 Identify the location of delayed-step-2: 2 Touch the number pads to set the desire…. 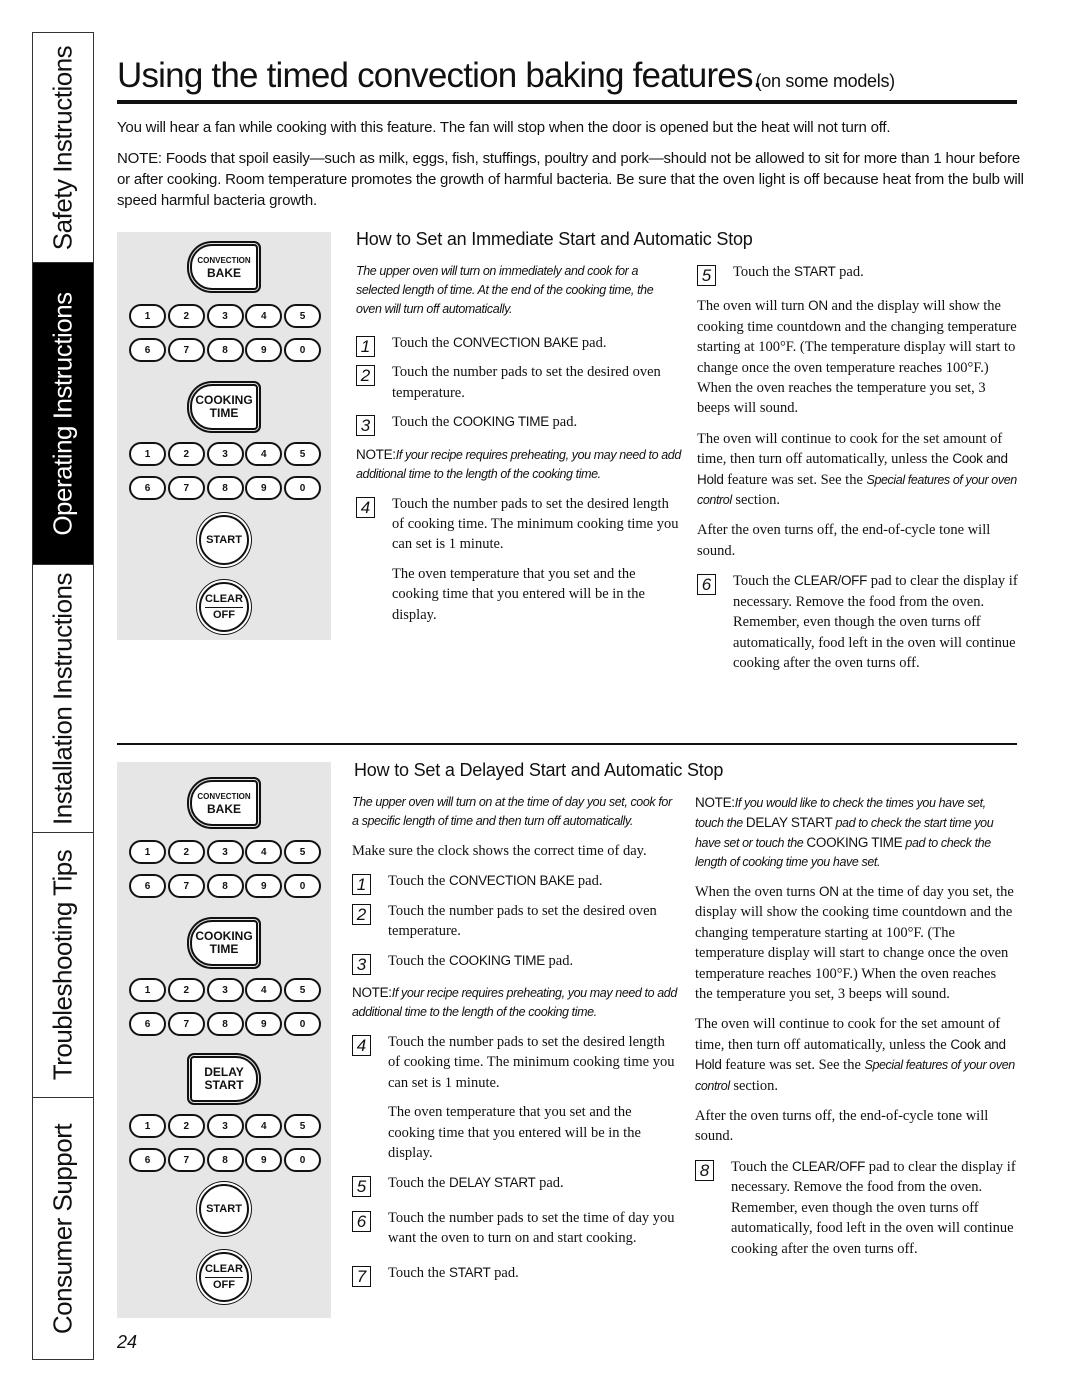
(516, 921).